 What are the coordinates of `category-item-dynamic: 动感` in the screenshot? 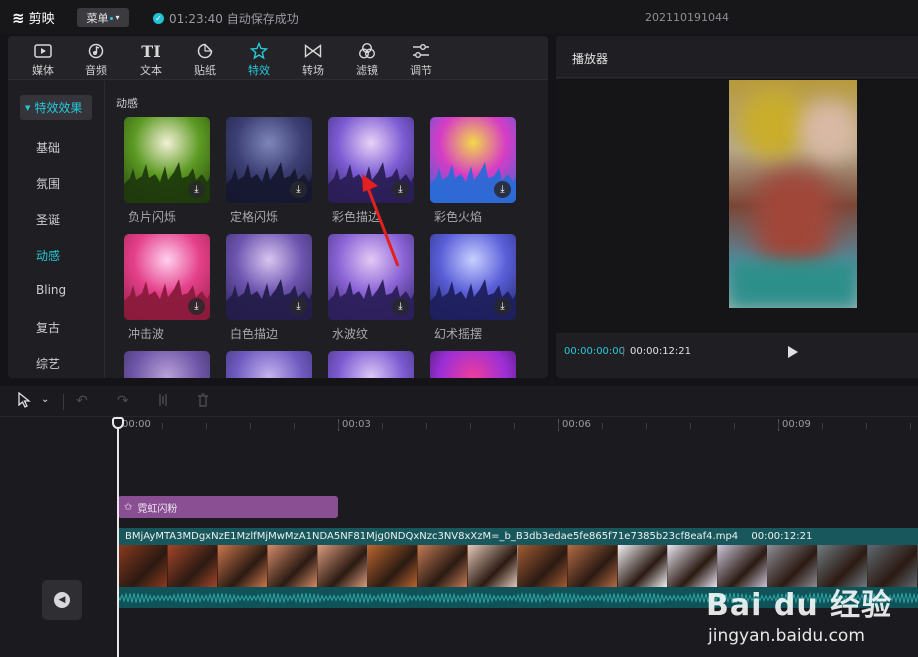 It's located at (48, 255).